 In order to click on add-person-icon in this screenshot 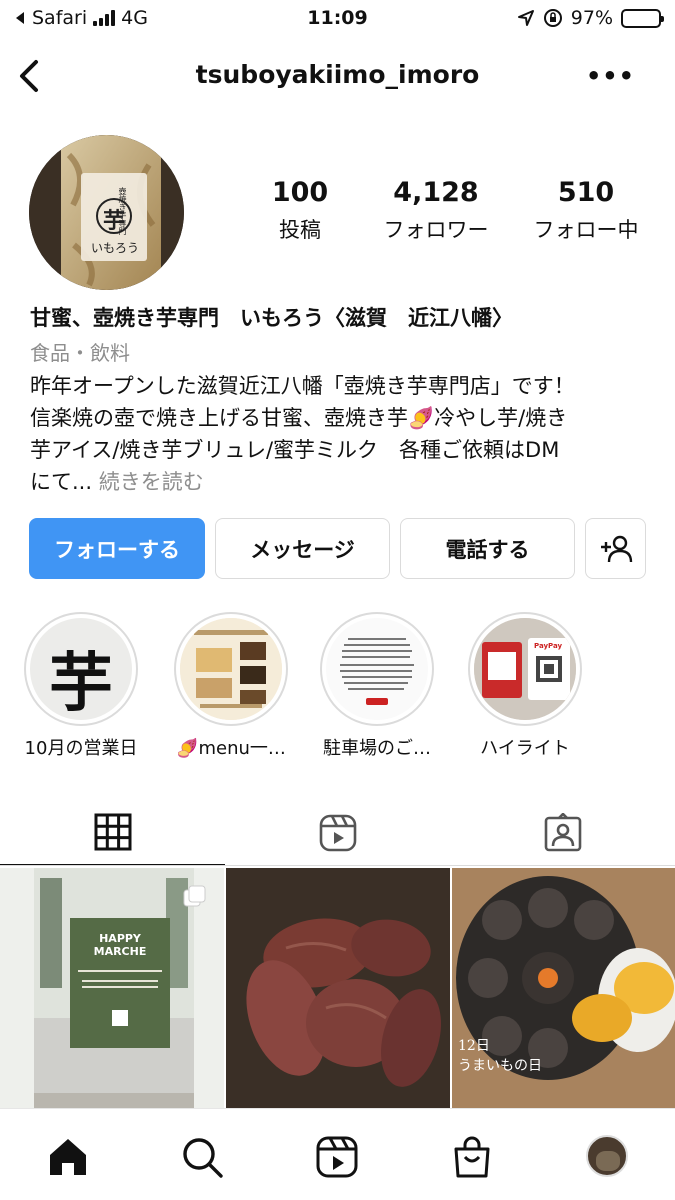, I will do `click(616, 548)`.